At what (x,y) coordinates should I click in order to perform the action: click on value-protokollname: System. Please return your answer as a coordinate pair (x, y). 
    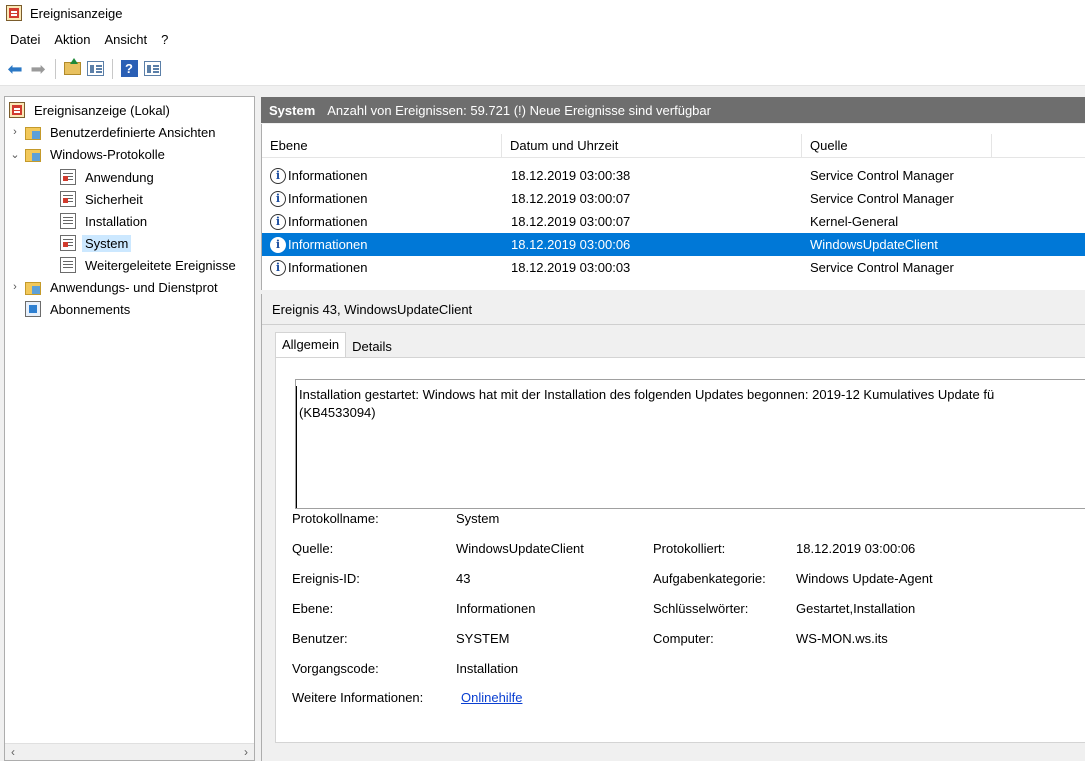
    Looking at the image, I should click on (478, 518).